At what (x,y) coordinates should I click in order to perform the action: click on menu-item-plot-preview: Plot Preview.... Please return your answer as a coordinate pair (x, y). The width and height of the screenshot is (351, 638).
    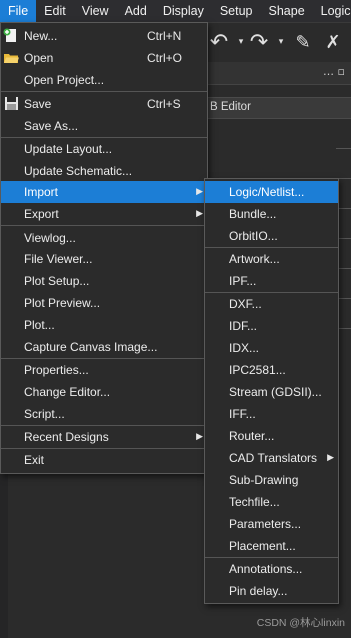
    Looking at the image, I should click on (104, 303).